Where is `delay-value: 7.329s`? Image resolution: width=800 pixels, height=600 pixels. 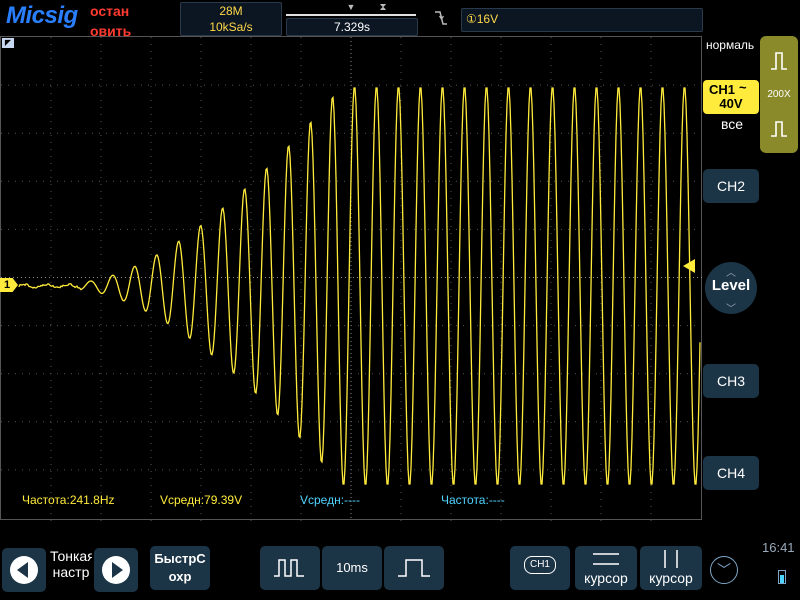 delay-value: 7.329s is located at coordinates (352, 27).